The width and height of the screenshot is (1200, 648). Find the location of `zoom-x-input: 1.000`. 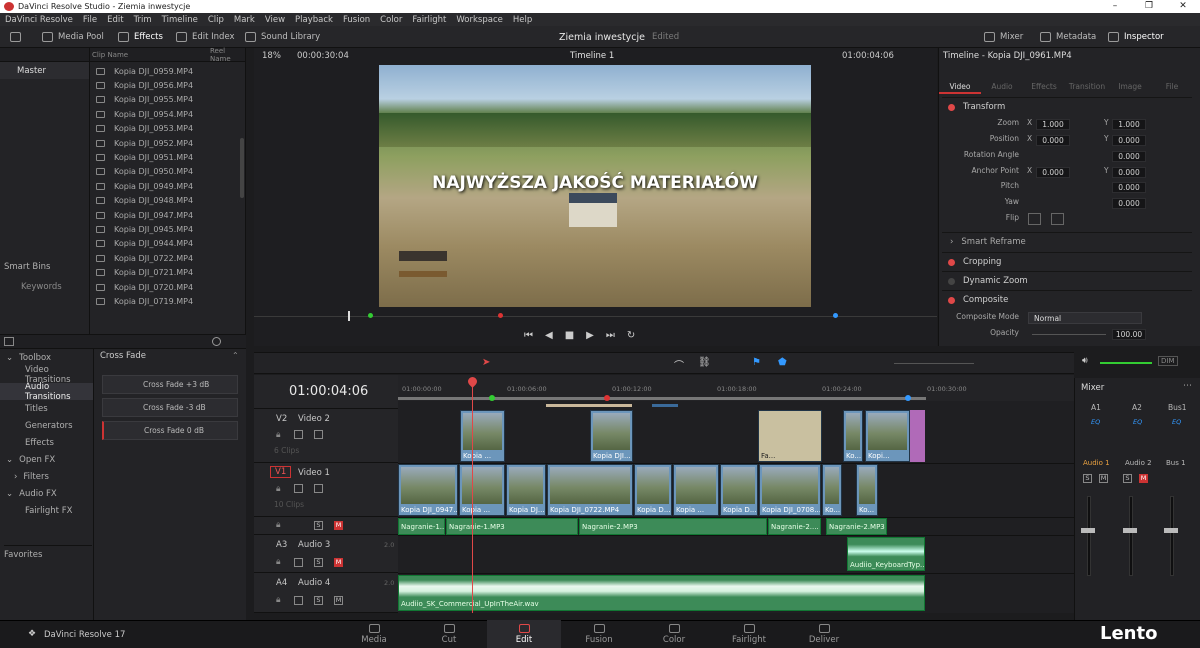

zoom-x-input: 1.000 is located at coordinates (1053, 124).